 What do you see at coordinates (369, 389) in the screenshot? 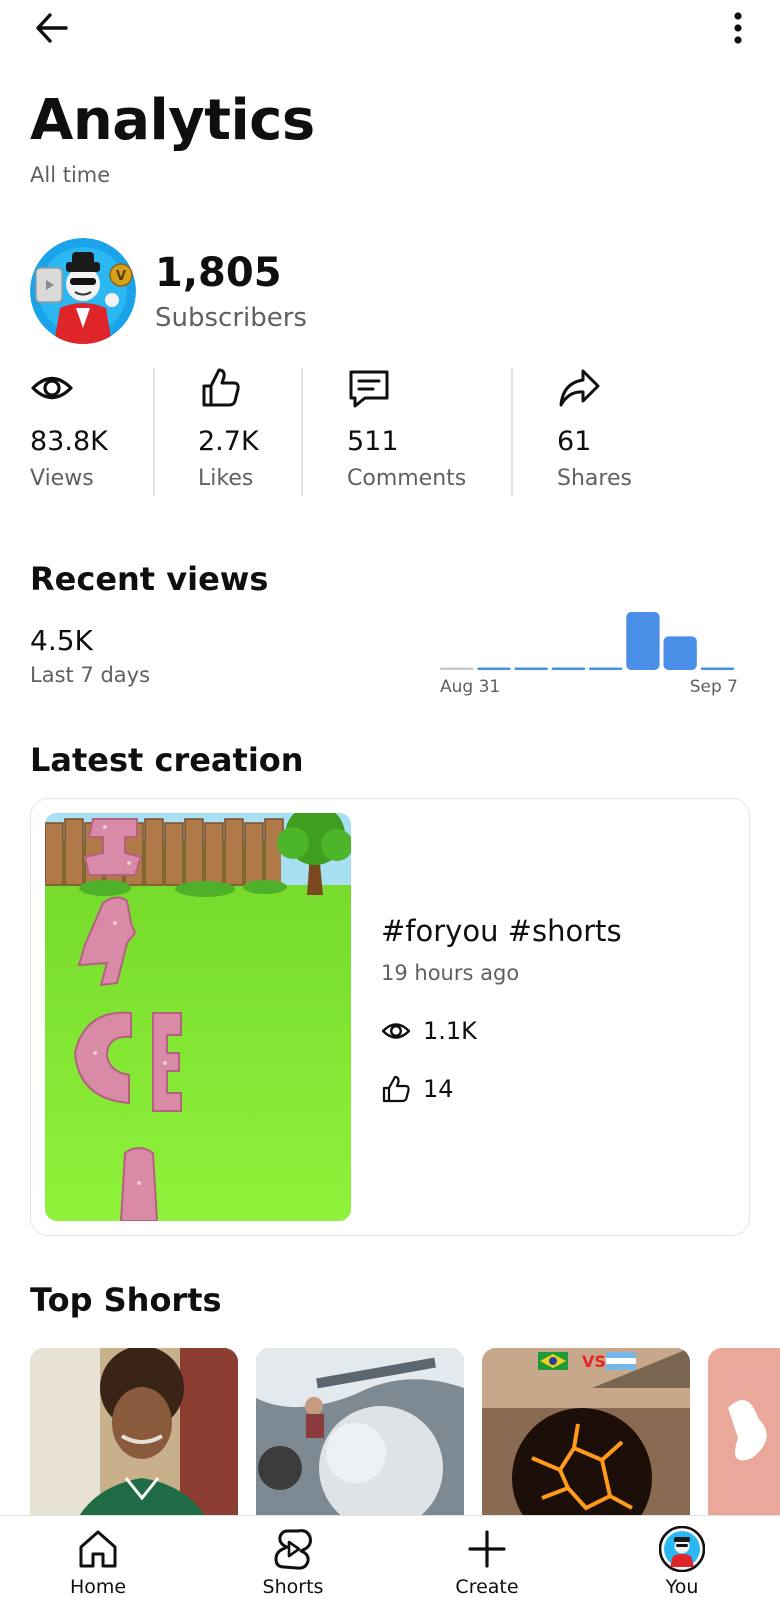
I see `comment-icon` at bounding box center [369, 389].